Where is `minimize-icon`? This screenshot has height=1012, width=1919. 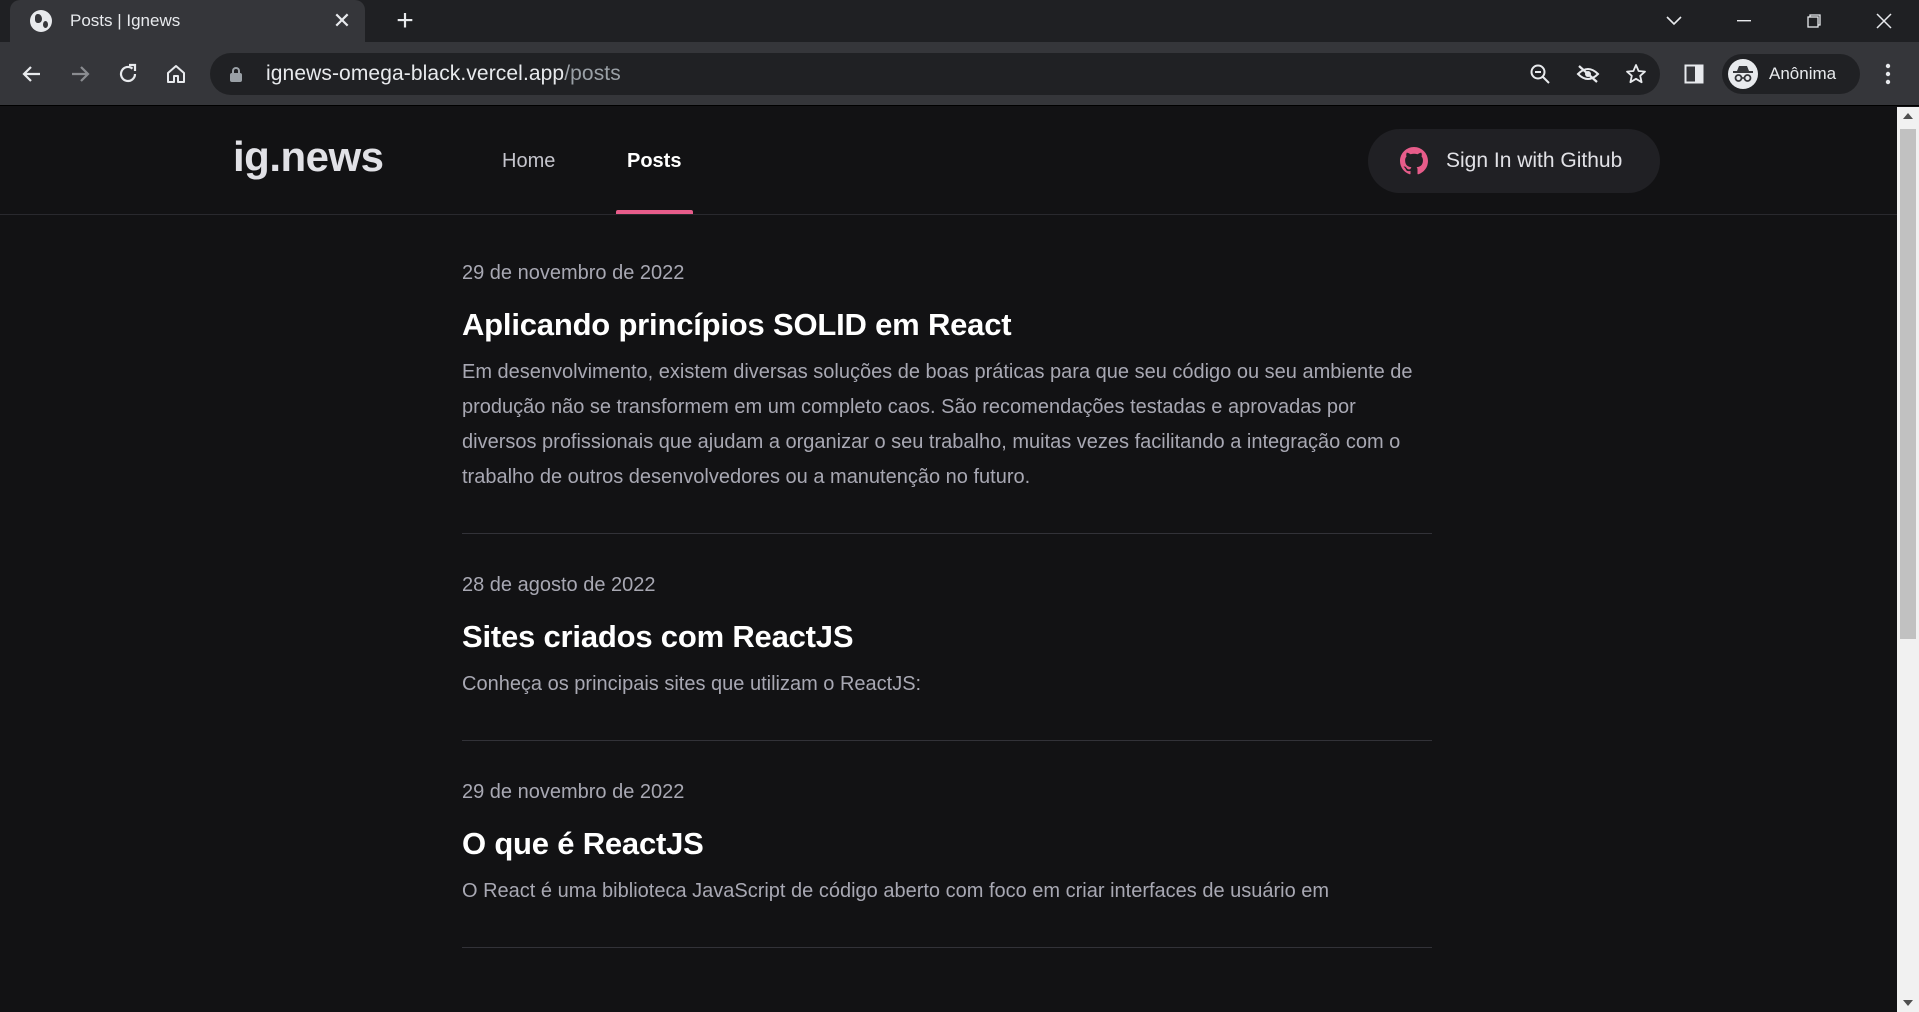
minimize-icon is located at coordinates (1744, 21).